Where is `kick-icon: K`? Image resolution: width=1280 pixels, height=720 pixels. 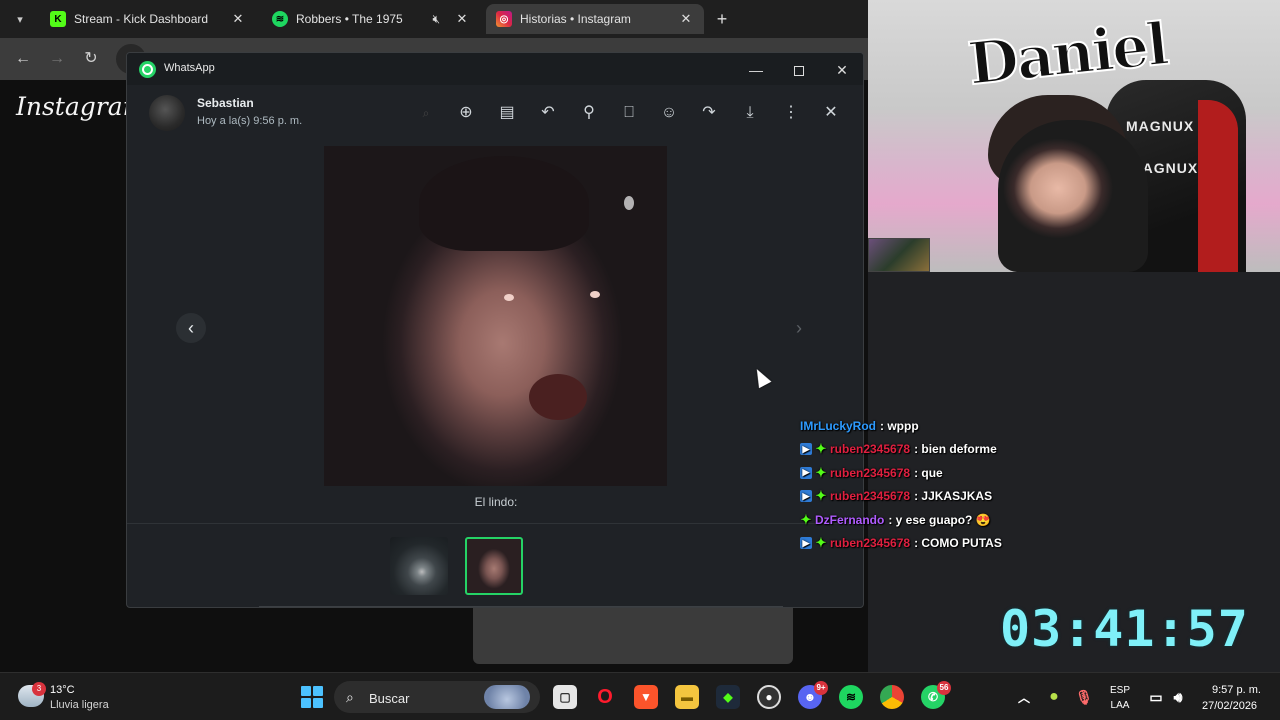
kick-icon: K is located at coordinates (58, 19).